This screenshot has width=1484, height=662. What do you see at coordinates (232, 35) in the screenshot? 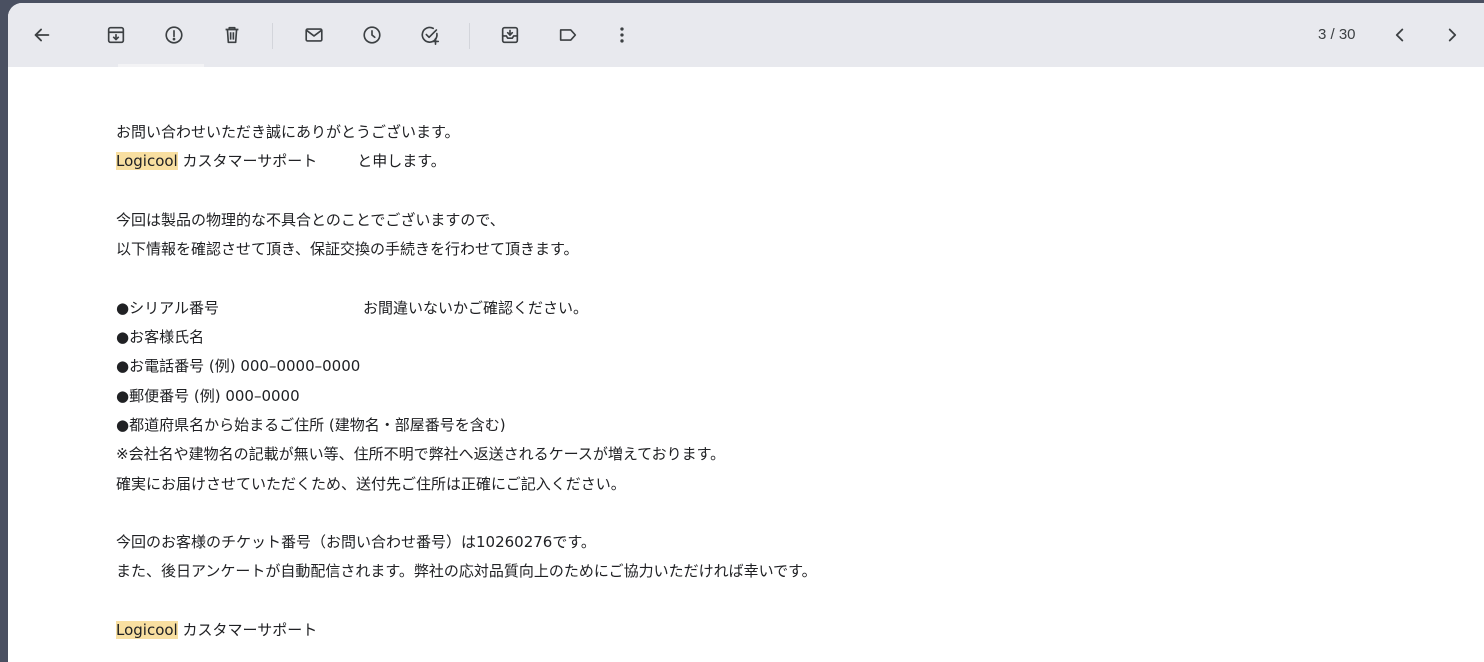
I see `trash-icon` at bounding box center [232, 35].